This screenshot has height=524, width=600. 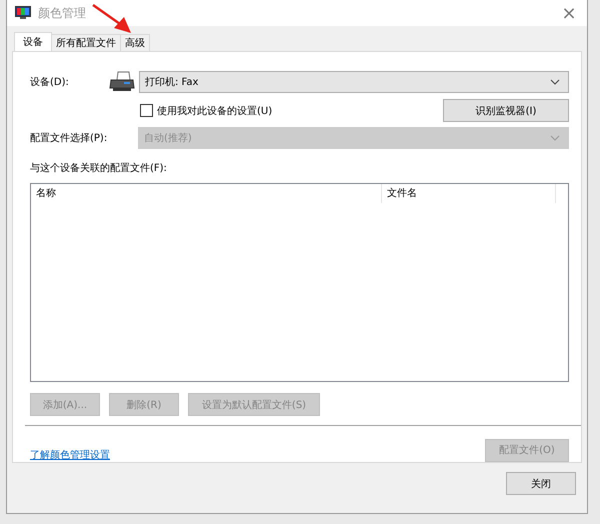 I want to click on device-label: 设备(D):, so click(x=50, y=82).